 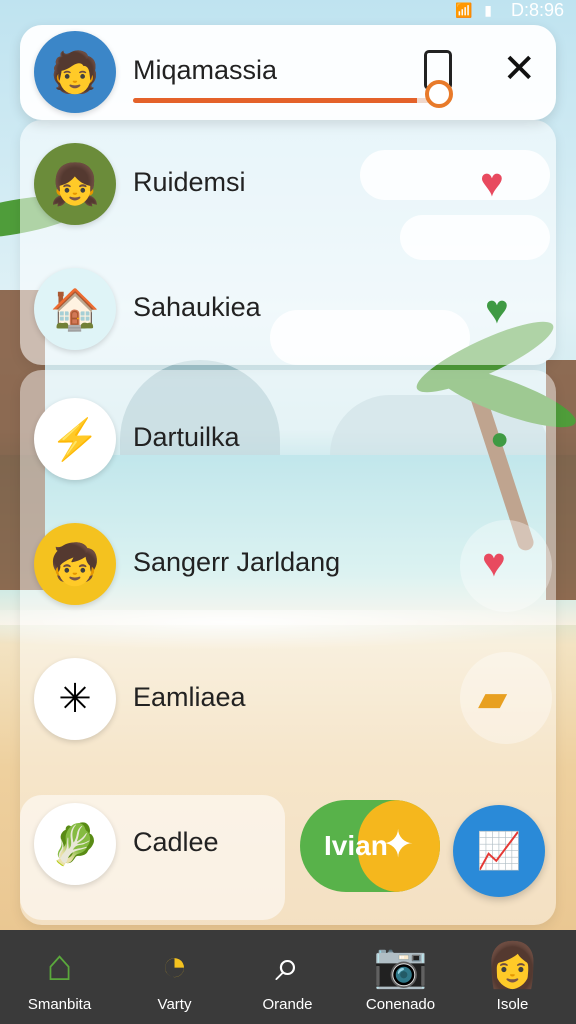 What do you see at coordinates (400, 965) in the screenshot?
I see `camera-icon: 📷` at bounding box center [400, 965].